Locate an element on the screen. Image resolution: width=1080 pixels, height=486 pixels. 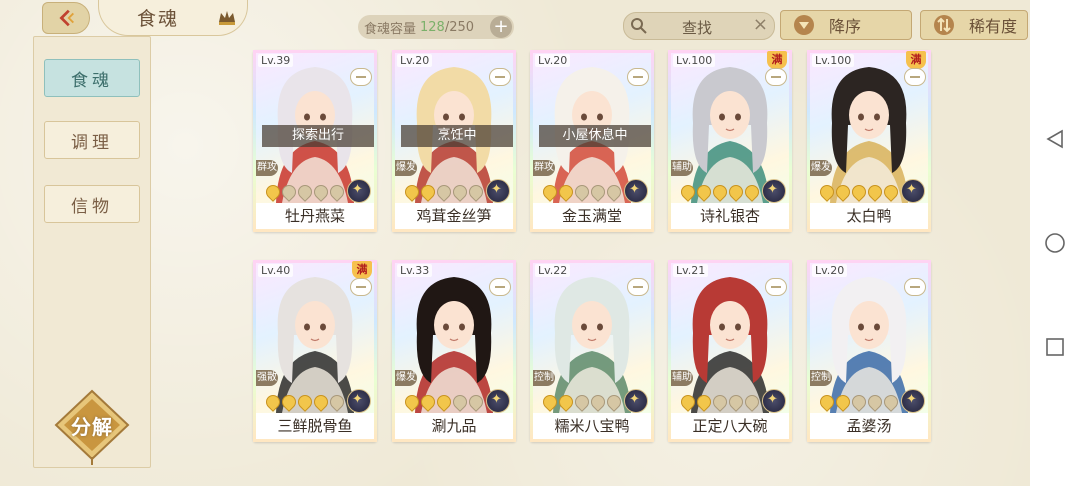
capacity-total: /250 is located at coordinates (459, 27).